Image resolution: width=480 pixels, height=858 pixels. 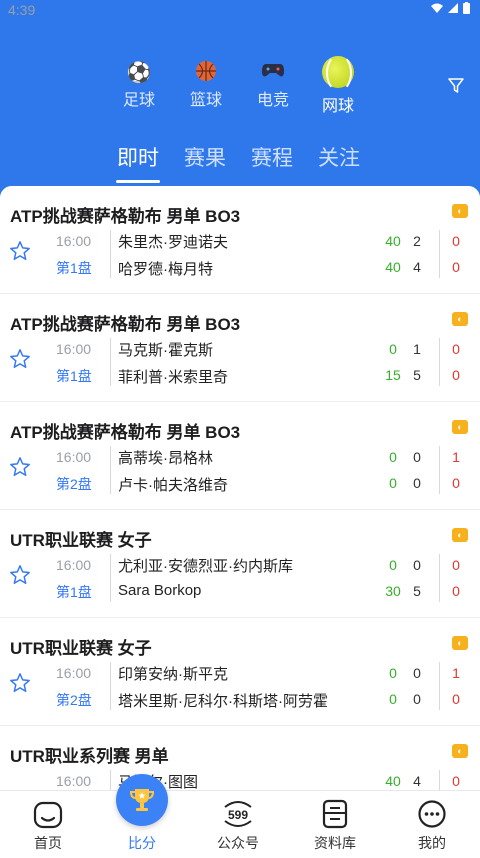 I want to click on signal-icon, so click(x=453, y=8).